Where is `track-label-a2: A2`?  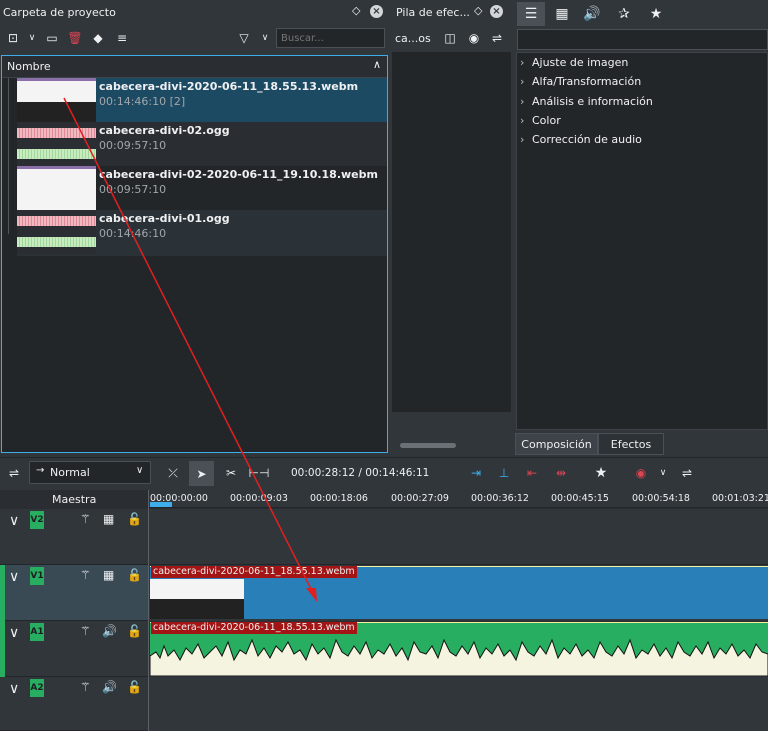 track-label-a2: A2 is located at coordinates (37, 688).